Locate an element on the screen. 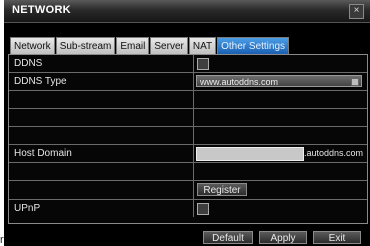 The image size is (370, 246). upnp-checkbox is located at coordinates (203, 209).